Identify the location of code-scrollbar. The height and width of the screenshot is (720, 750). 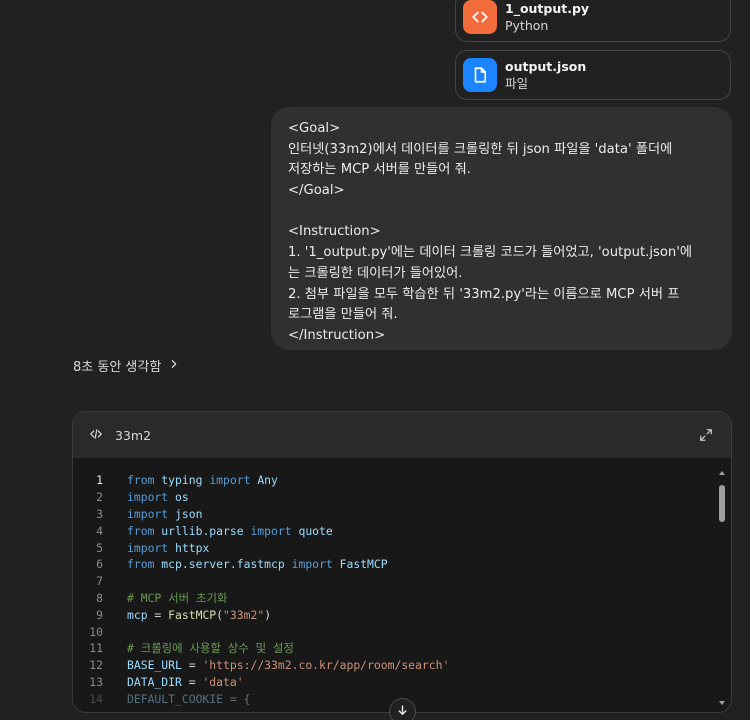
(722, 588).